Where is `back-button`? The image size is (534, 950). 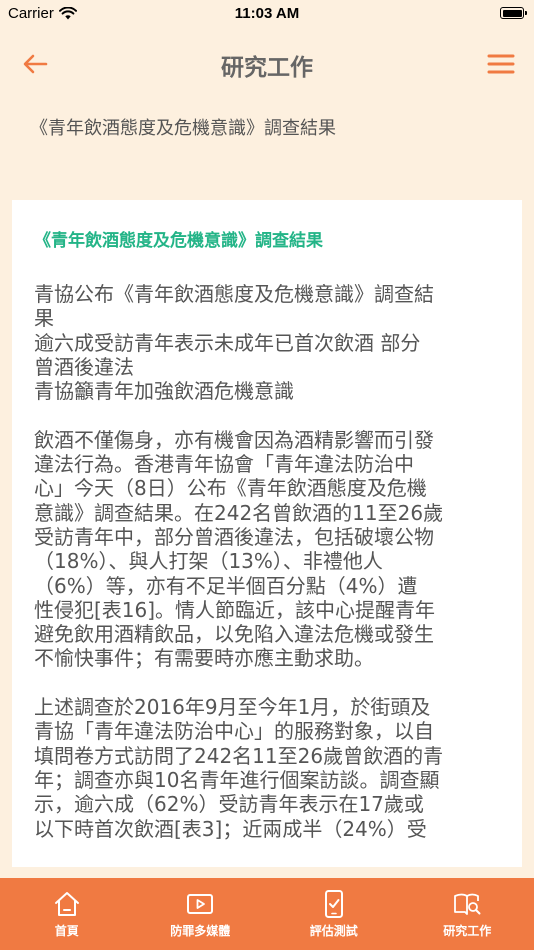
back-button is located at coordinates (36, 64).